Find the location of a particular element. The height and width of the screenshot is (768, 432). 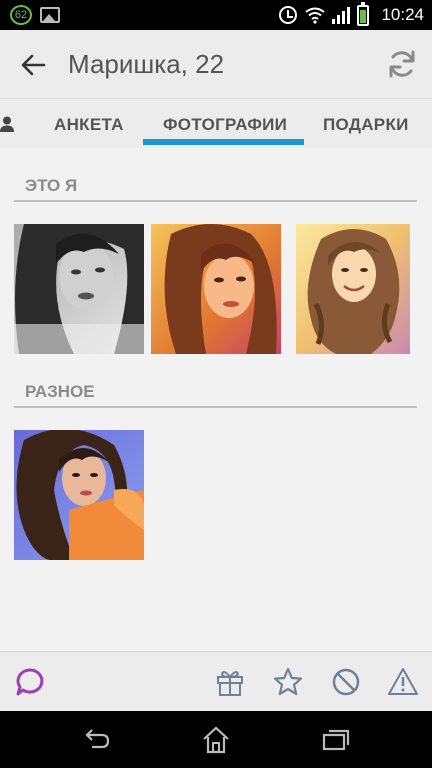

refresh-icon is located at coordinates (402, 64).